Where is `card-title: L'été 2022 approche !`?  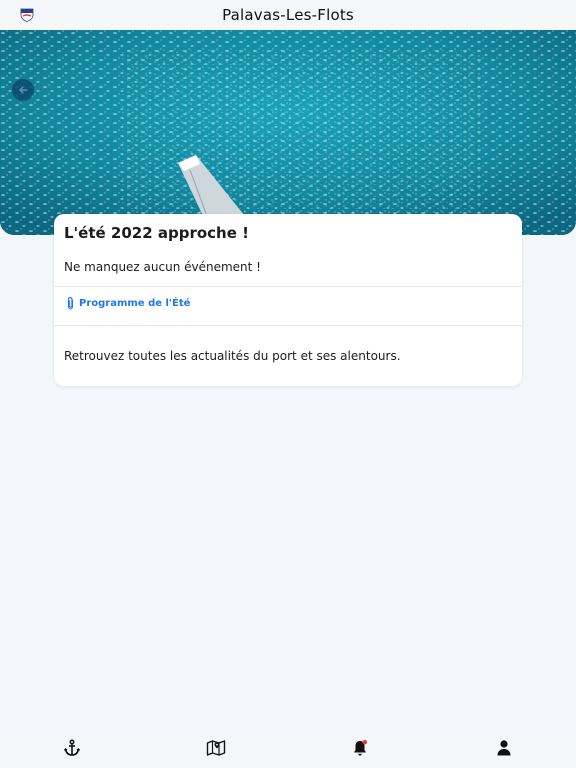 card-title: L'été 2022 approche ! is located at coordinates (156, 233).